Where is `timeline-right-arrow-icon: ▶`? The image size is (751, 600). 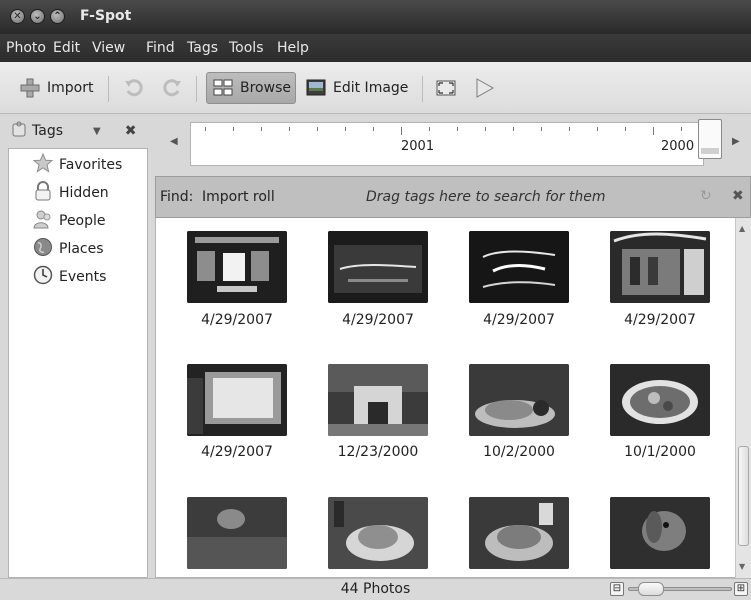 timeline-right-arrow-icon: ▶ is located at coordinates (736, 141).